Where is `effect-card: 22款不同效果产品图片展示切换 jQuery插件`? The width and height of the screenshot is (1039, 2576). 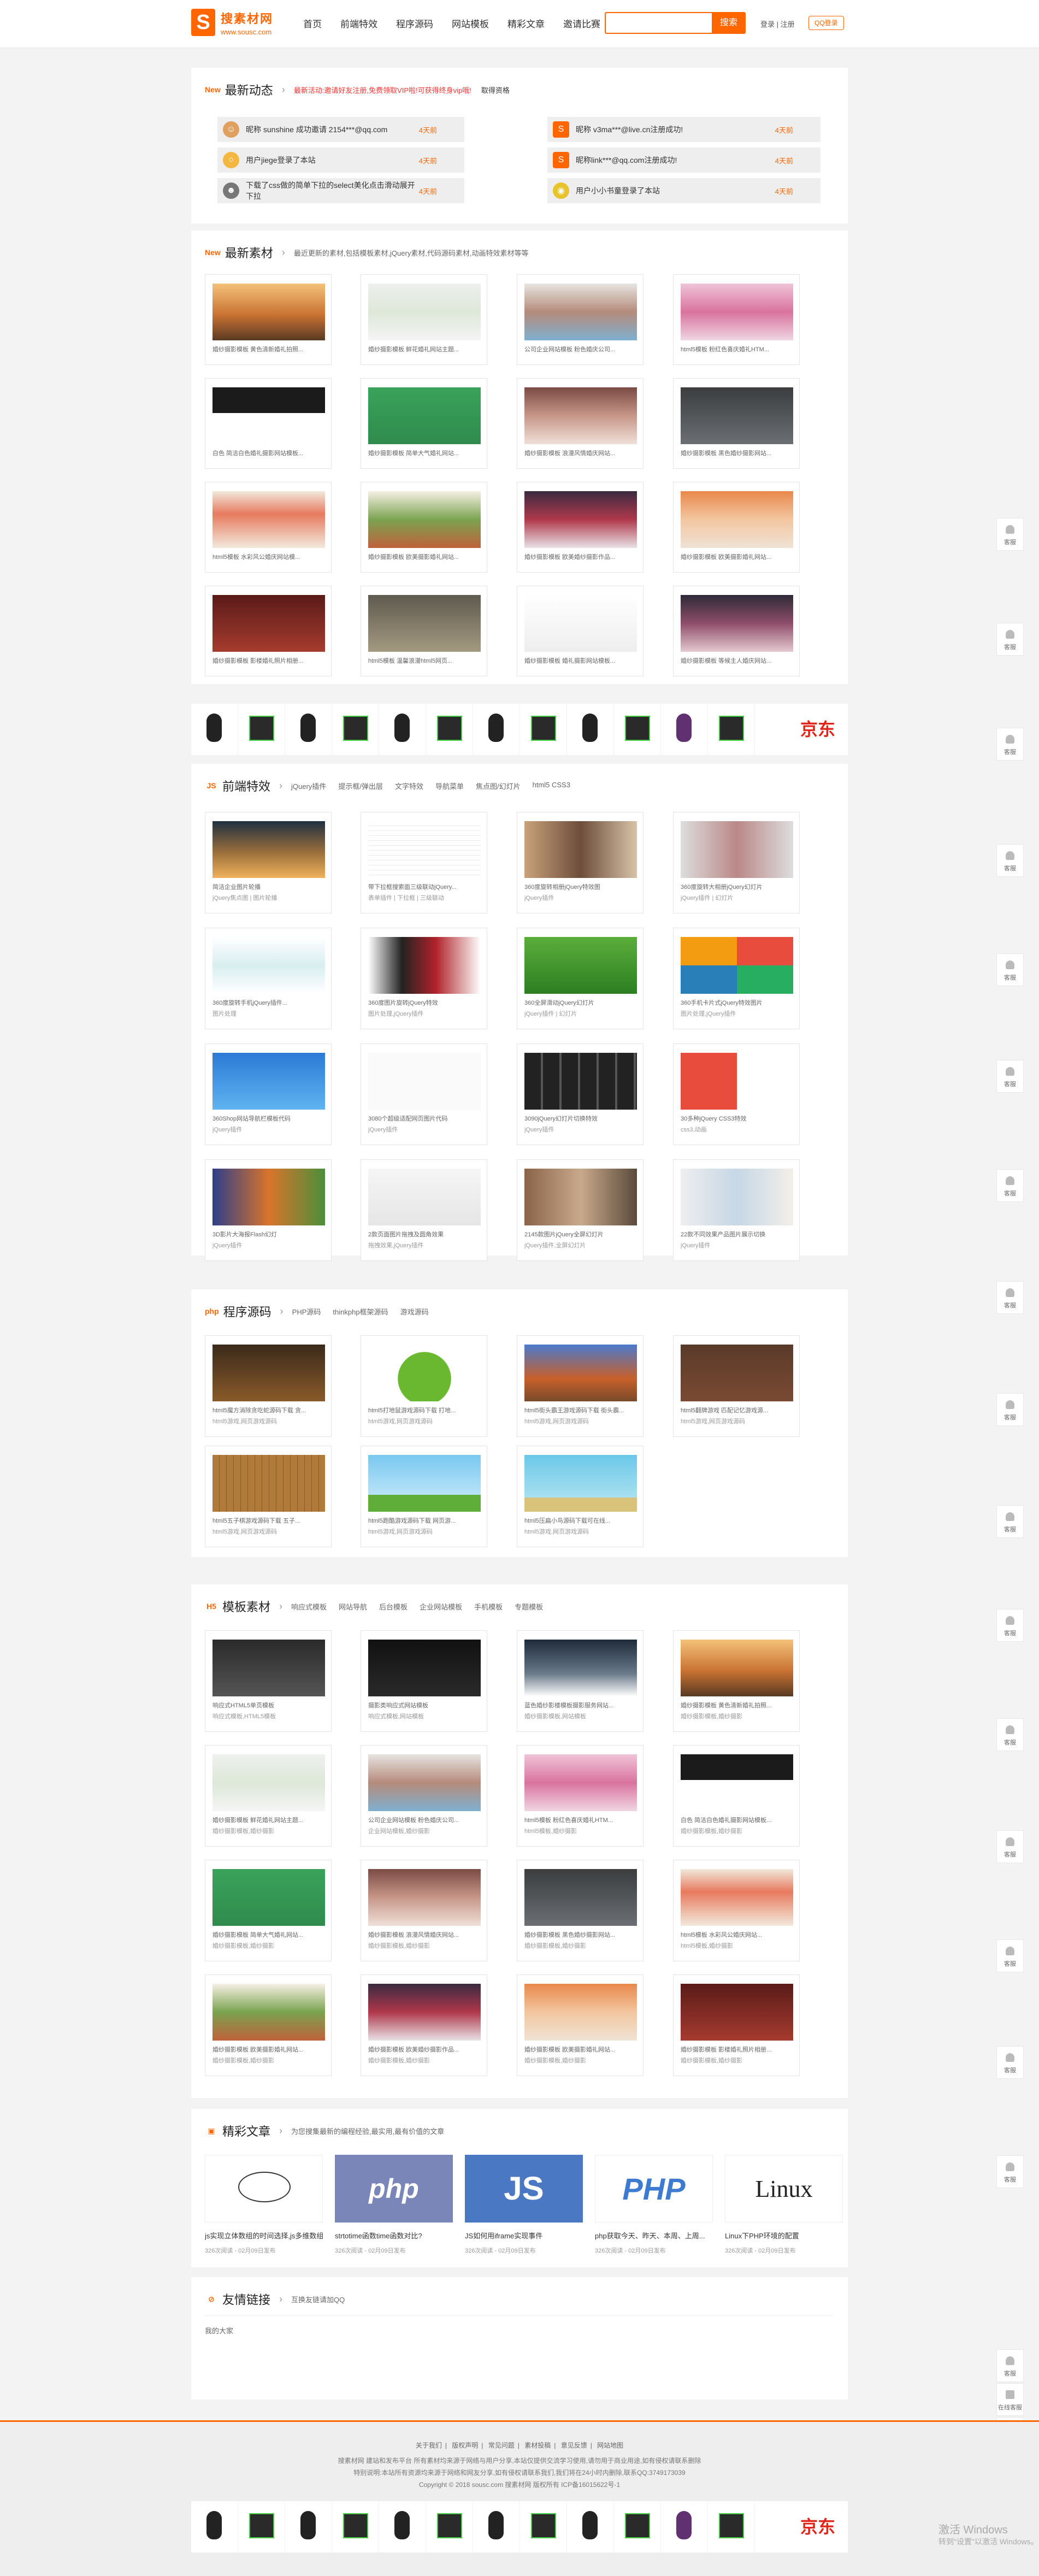 effect-card: 22款不同效果产品图片展示切换 jQuery插件 is located at coordinates (736, 1210).